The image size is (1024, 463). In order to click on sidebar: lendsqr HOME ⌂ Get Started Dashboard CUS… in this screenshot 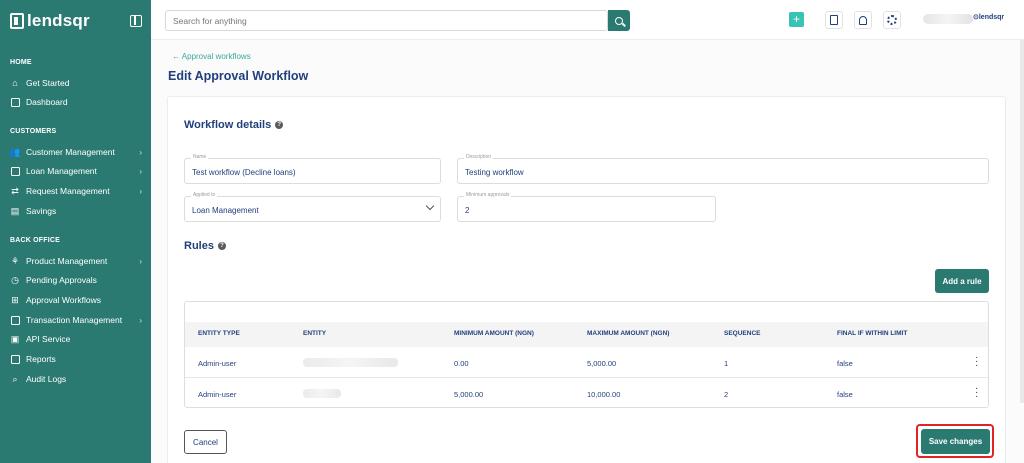, I will do `click(75, 231)`.